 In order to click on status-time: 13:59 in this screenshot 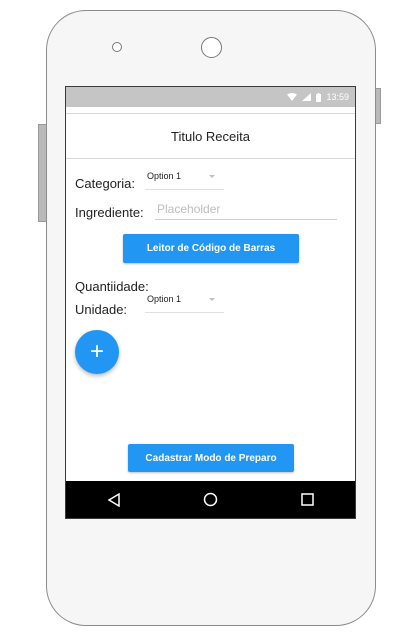, I will do `click(337, 97)`.